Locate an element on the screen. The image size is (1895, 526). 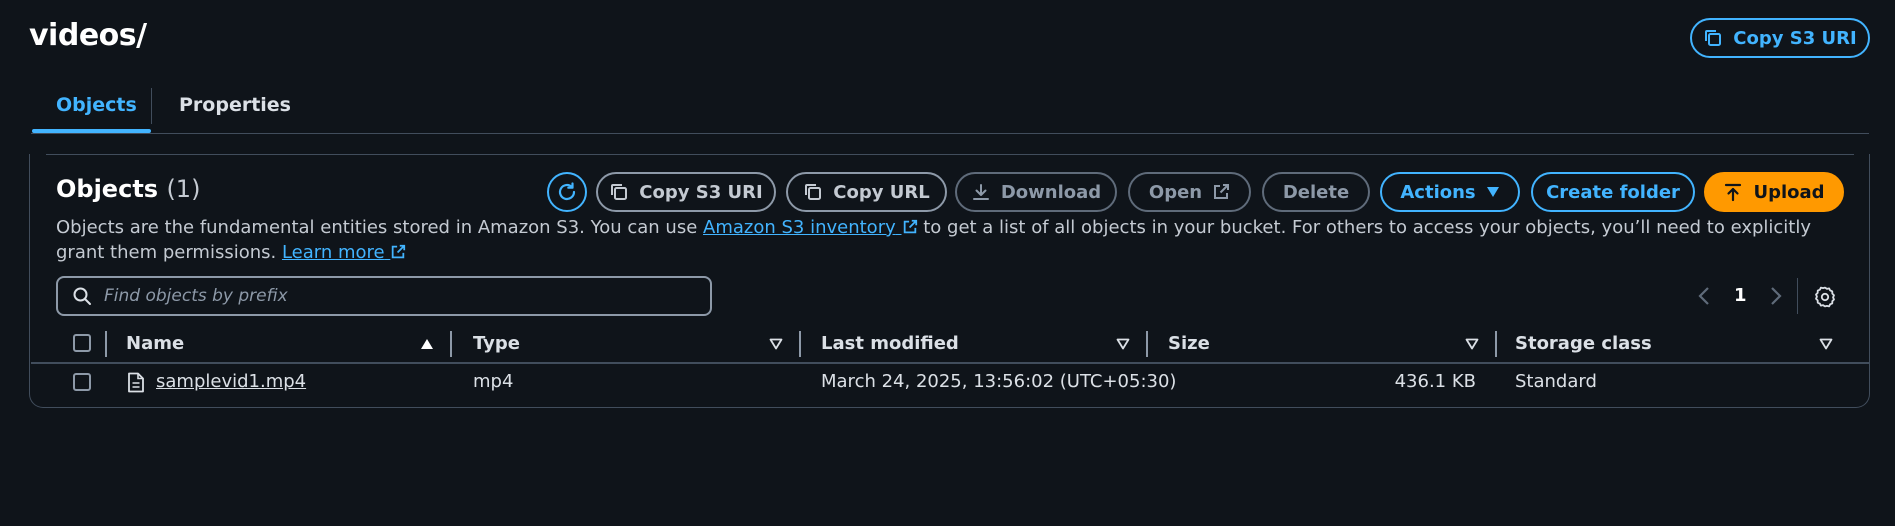
row-checkbox is located at coordinates (82, 382).